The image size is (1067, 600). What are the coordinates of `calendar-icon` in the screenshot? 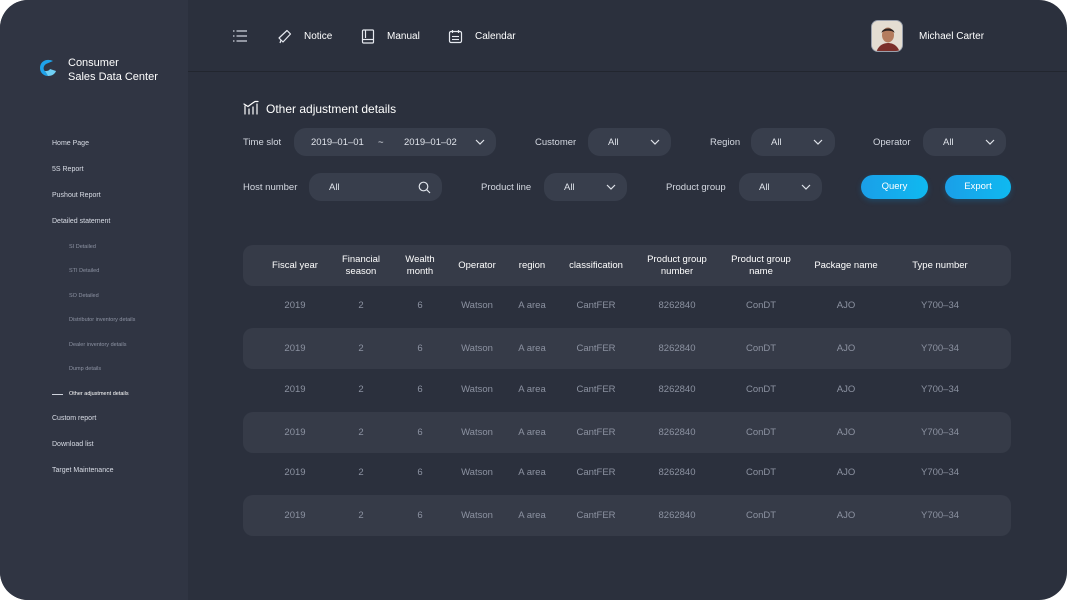 It's located at (455, 36).